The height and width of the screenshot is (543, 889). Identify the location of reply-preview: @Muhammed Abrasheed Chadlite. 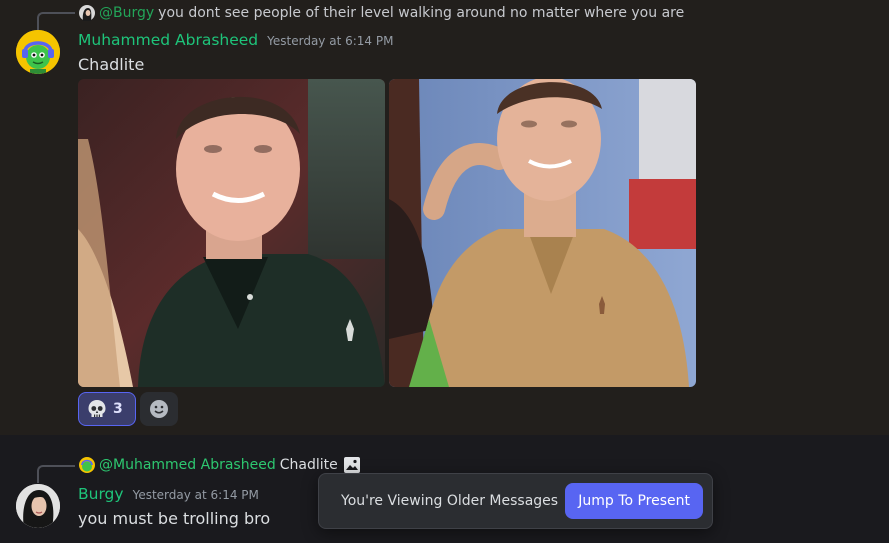
(220, 465).